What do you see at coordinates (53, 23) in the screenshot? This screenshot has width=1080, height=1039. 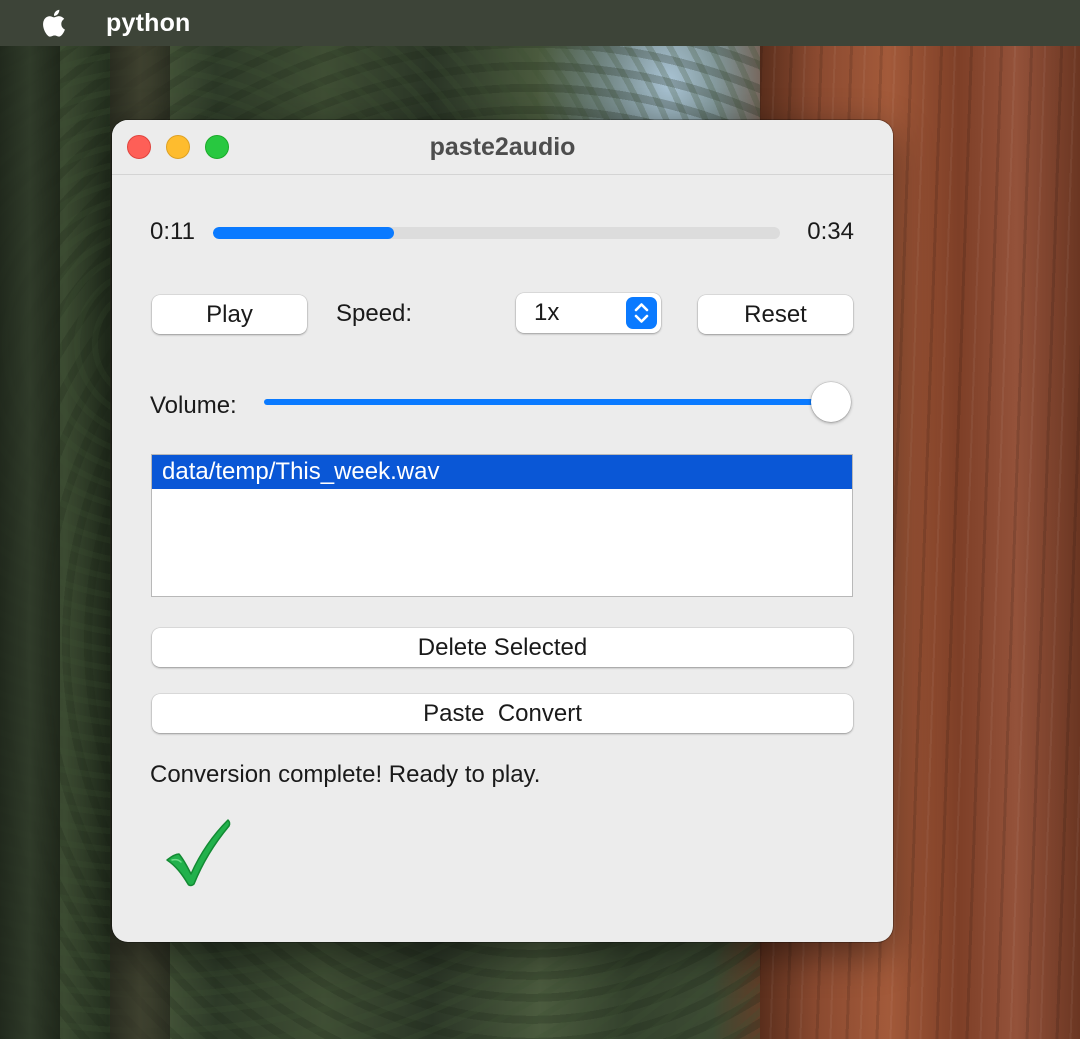 I see `apple-logo-icon` at bounding box center [53, 23].